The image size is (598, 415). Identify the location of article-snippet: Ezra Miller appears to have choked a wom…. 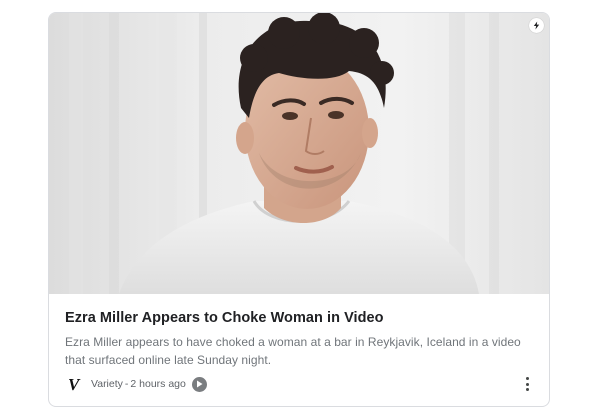
(293, 351).